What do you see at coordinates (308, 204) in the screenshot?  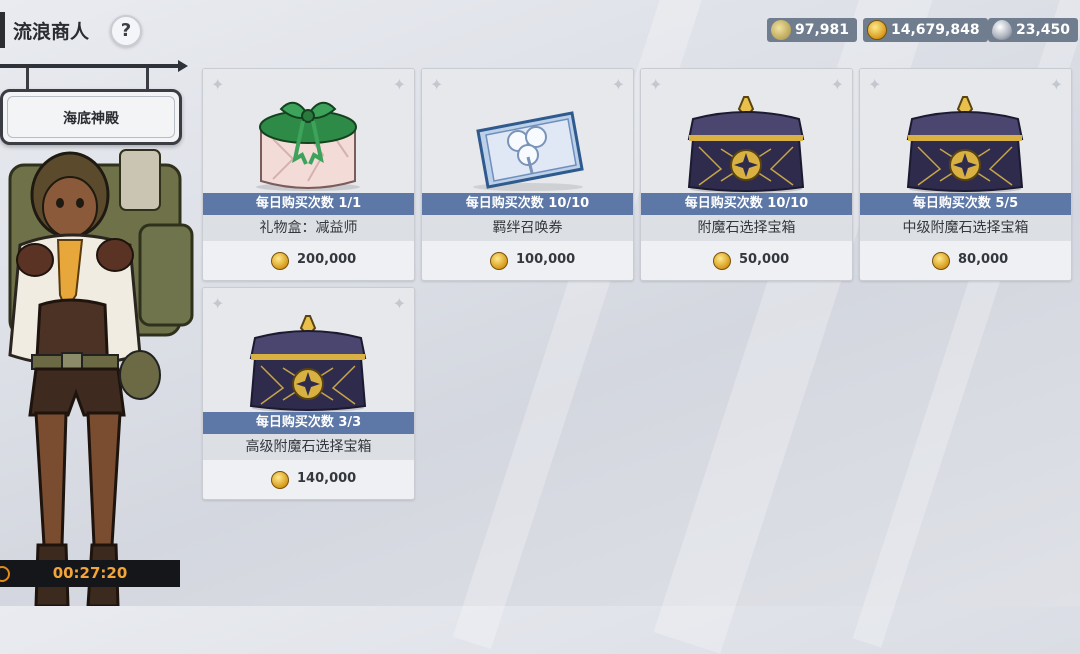 I see `daily-purchase-limit: 每日购买次数 1/1` at bounding box center [308, 204].